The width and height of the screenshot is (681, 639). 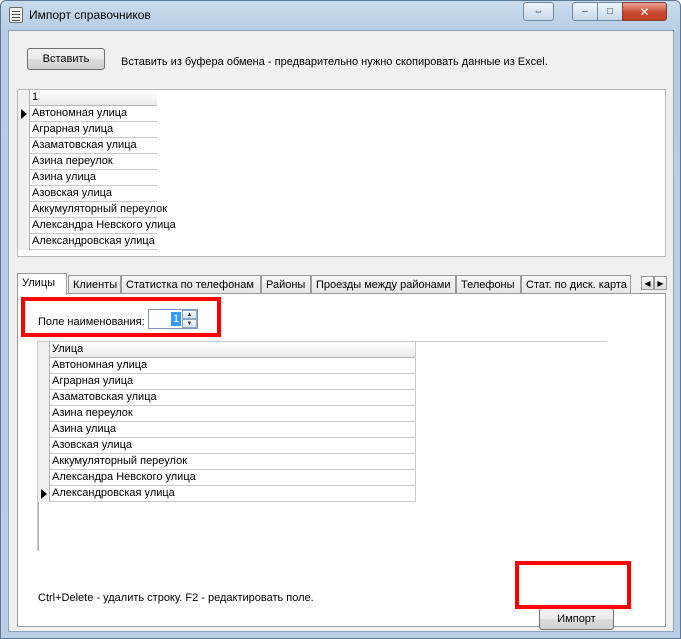 What do you see at coordinates (286, 284) in the screenshot?
I see `tab-4: Районы` at bounding box center [286, 284].